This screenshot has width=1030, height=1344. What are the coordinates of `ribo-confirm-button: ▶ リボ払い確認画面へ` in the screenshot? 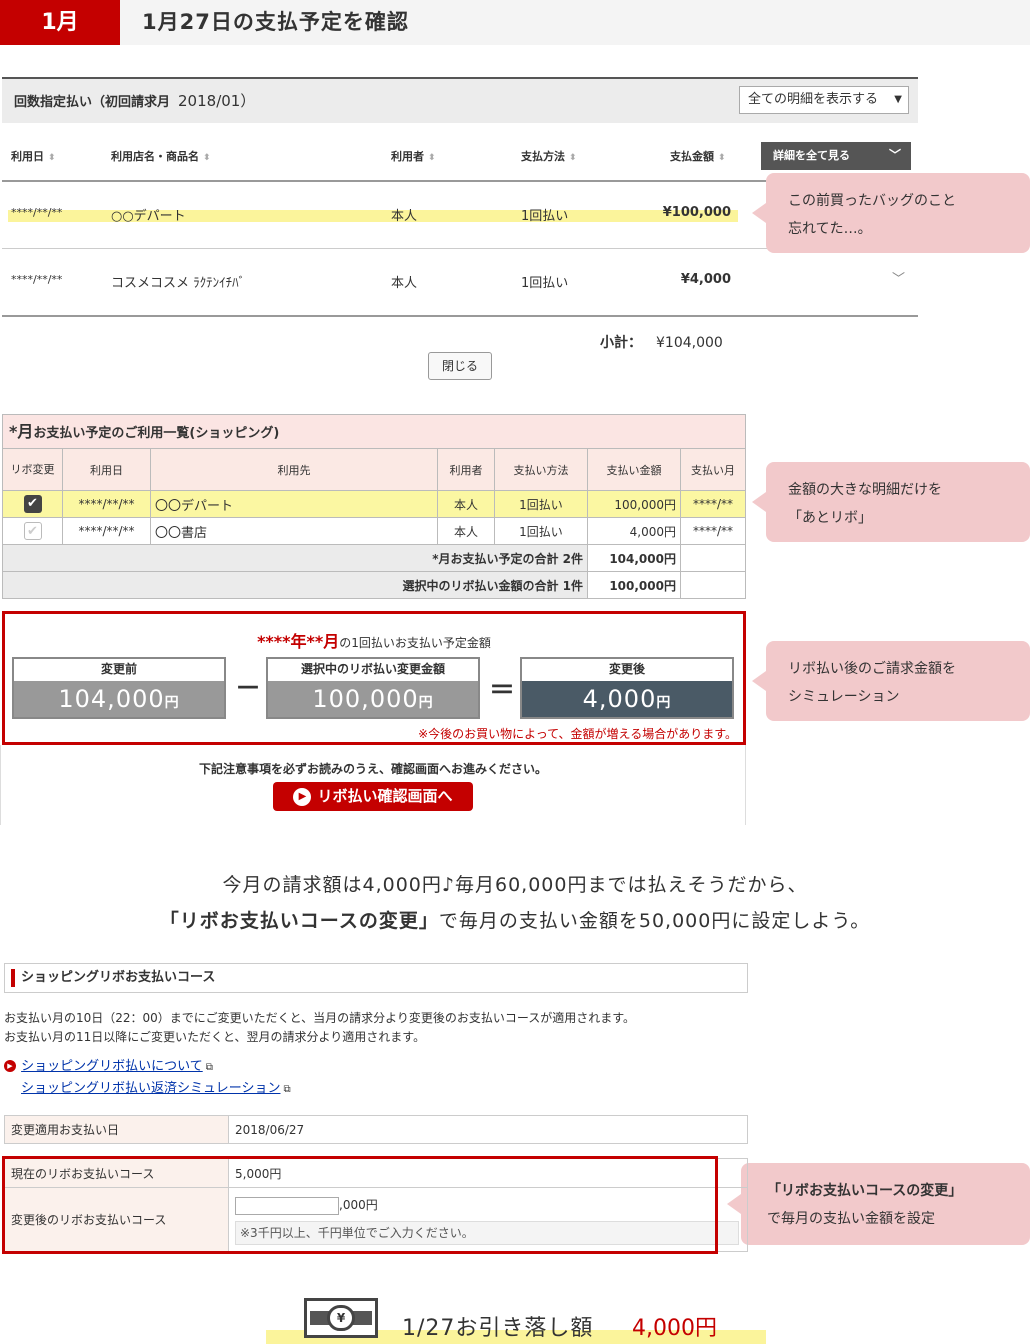 It's located at (373, 796).